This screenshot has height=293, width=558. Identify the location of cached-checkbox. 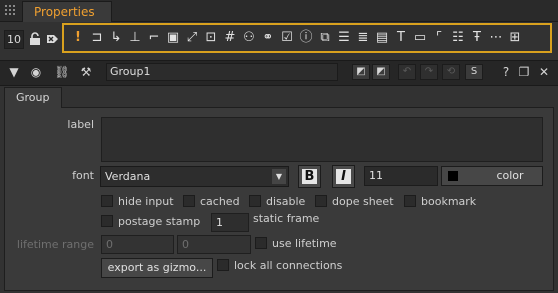
(189, 201).